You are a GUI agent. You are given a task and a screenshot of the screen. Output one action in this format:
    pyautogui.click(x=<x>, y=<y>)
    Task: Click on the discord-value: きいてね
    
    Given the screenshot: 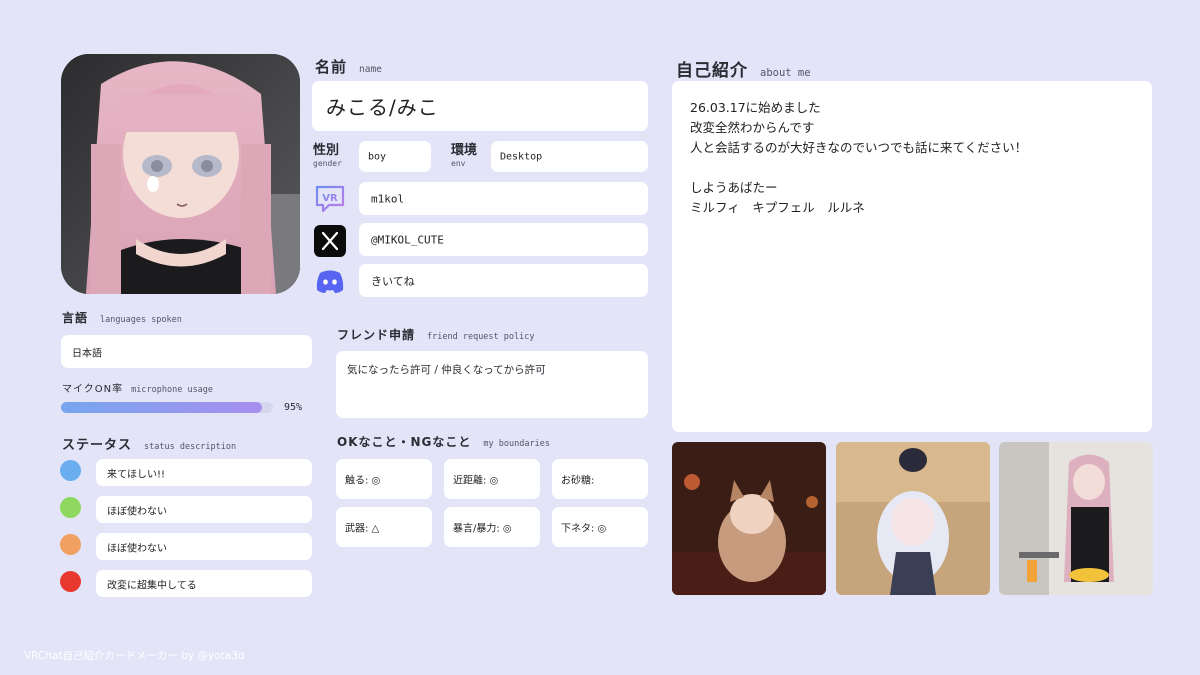 What is the action you would take?
    pyautogui.click(x=393, y=281)
    